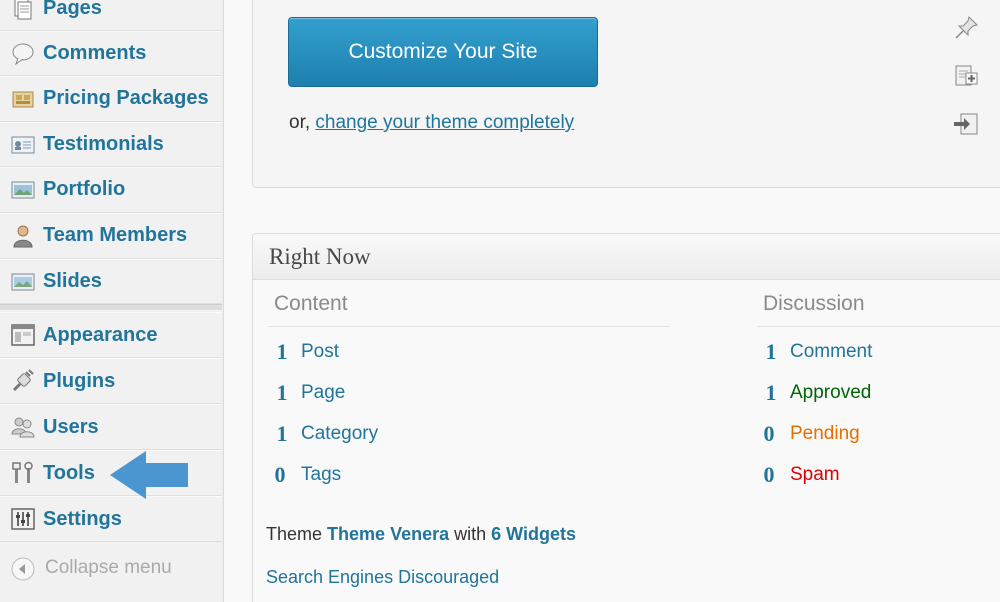 The height and width of the screenshot is (602, 1000). What do you see at coordinates (23, 99) in the screenshot?
I see `pricing-packages-icon` at bounding box center [23, 99].